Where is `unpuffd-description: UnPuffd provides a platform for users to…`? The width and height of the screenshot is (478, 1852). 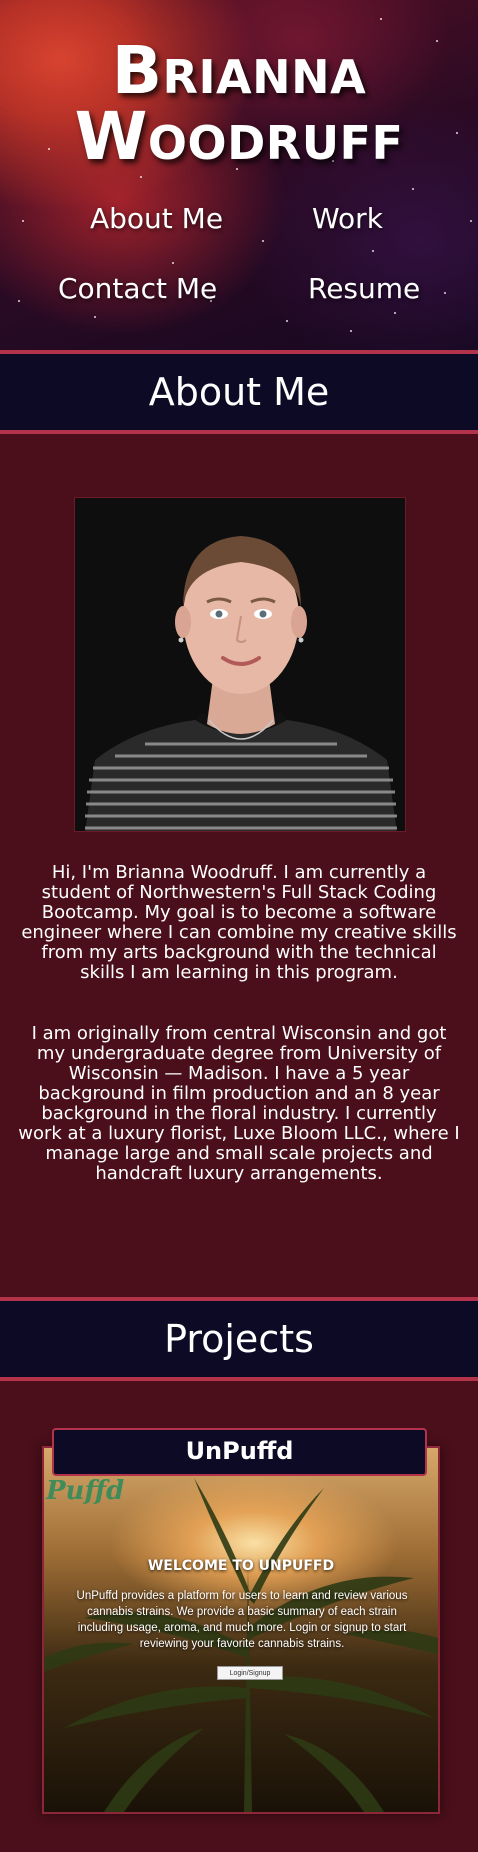
unpuffd-description: UnPuffd provides a platform for users to… is located at coordinates (242, 1620).